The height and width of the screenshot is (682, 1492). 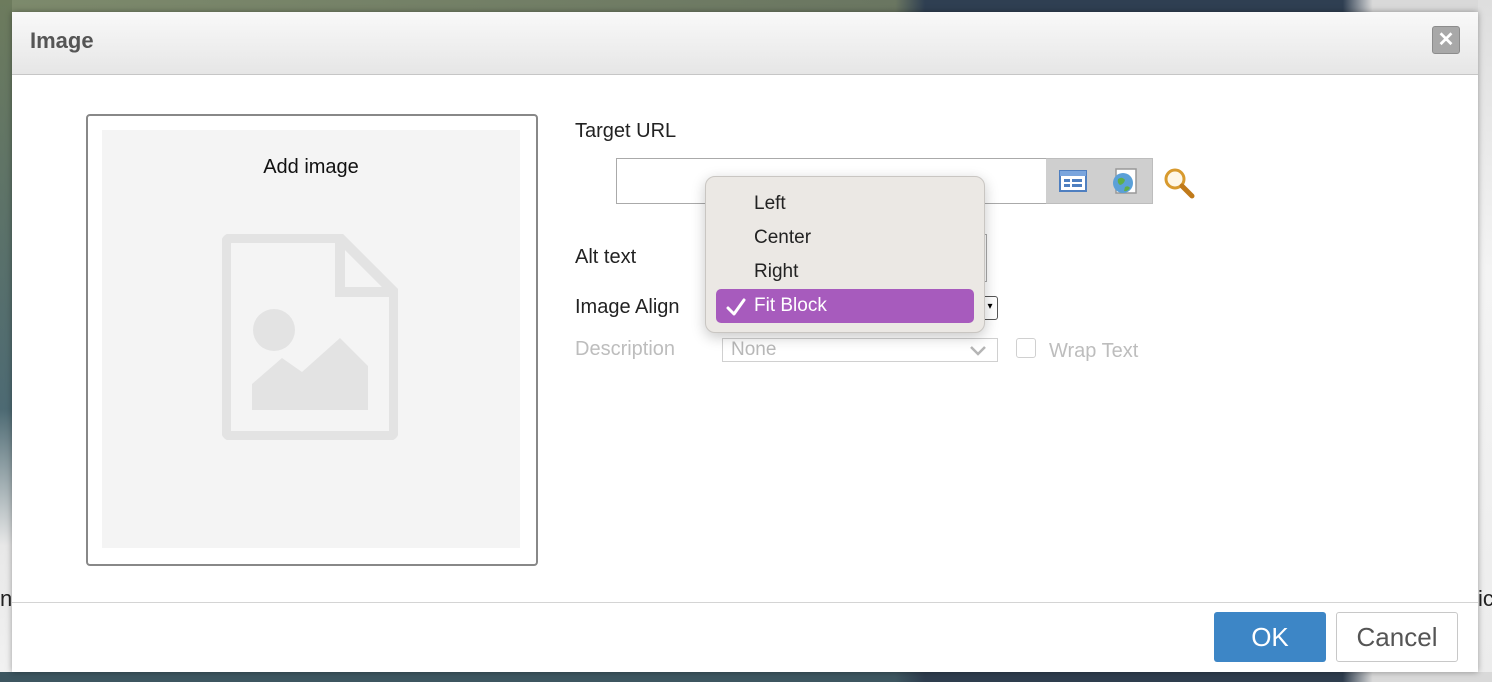 I want to click on add-image-label: Add image, so click(x=311, y=167).